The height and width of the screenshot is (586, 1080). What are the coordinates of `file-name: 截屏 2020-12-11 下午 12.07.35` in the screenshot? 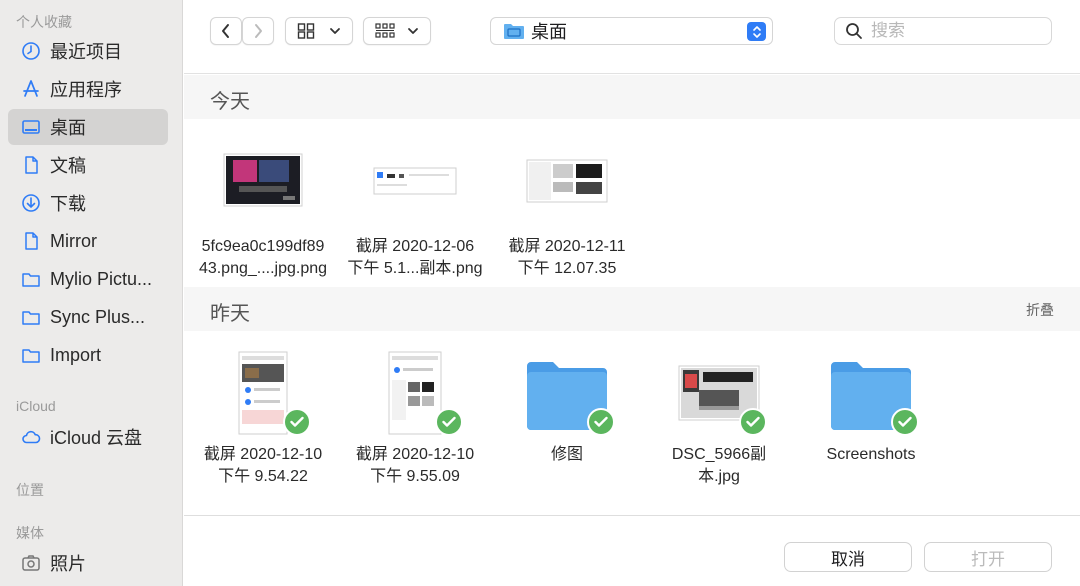 It's located at (567, 257).